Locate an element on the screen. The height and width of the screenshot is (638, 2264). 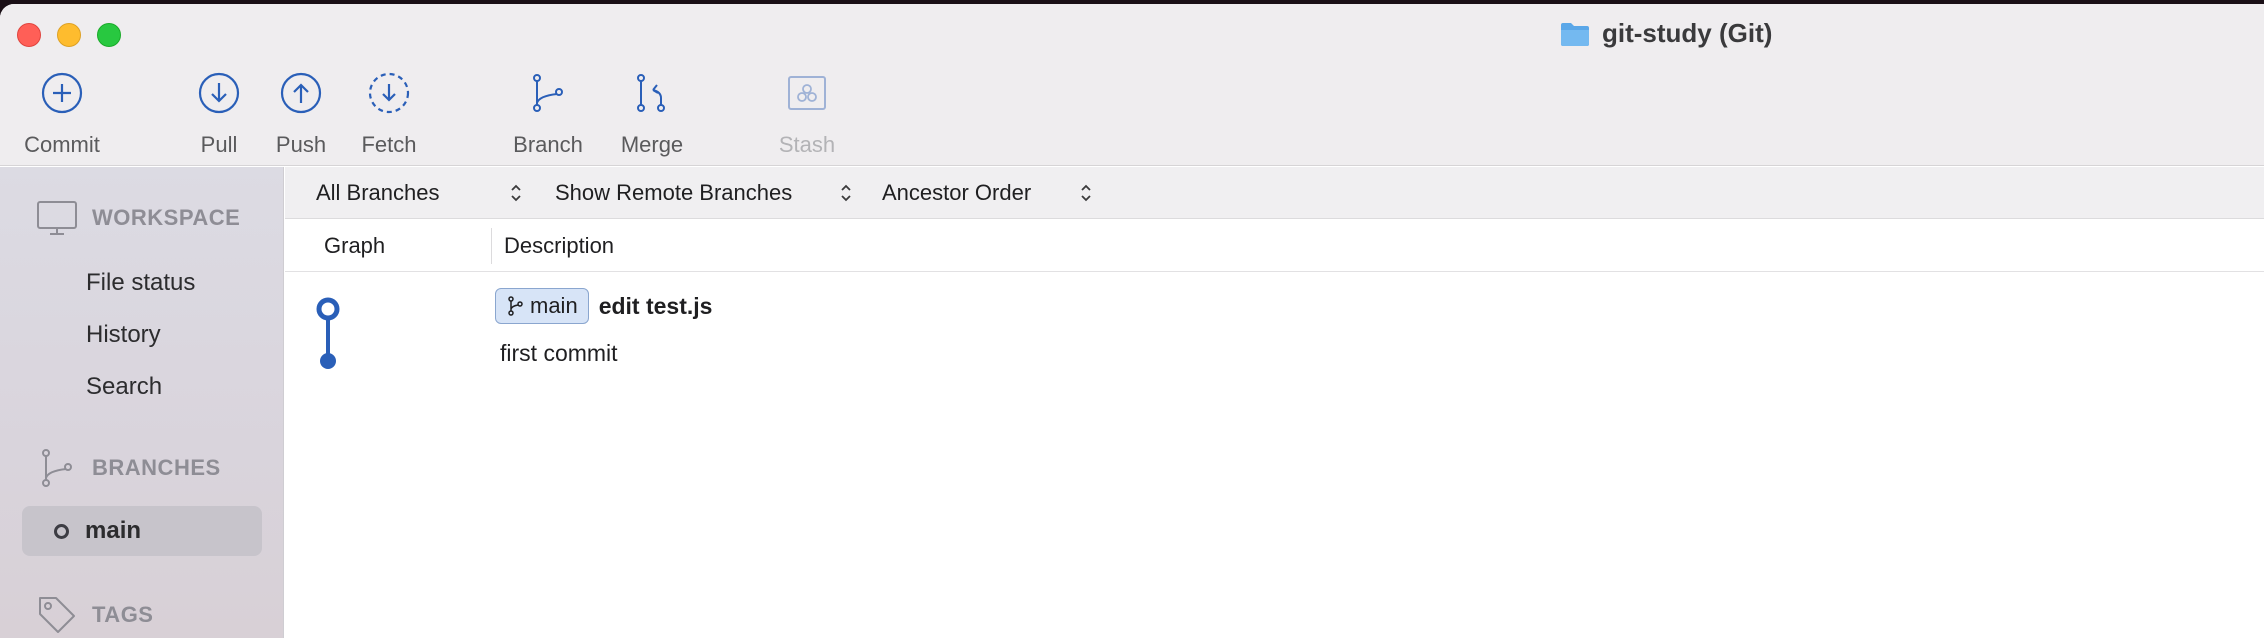
stash-icon is located at coordinates (807, 93).